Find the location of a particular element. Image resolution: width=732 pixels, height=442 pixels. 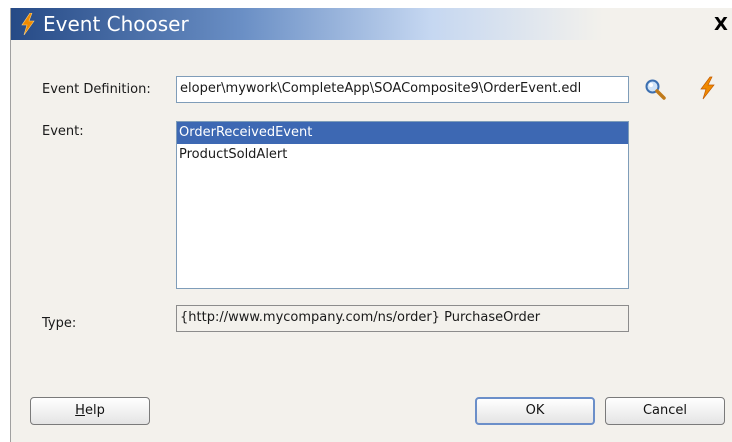

cancel-button: Cancel is located at coordinates (665, 411).